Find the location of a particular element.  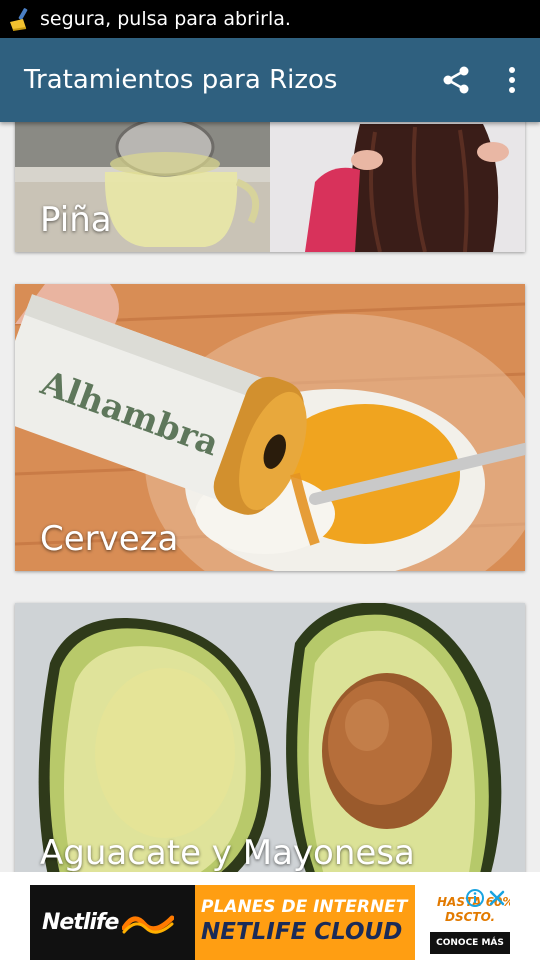

treatment-label: Aguacate y Mayonesa is located at coordinates (227, 852).